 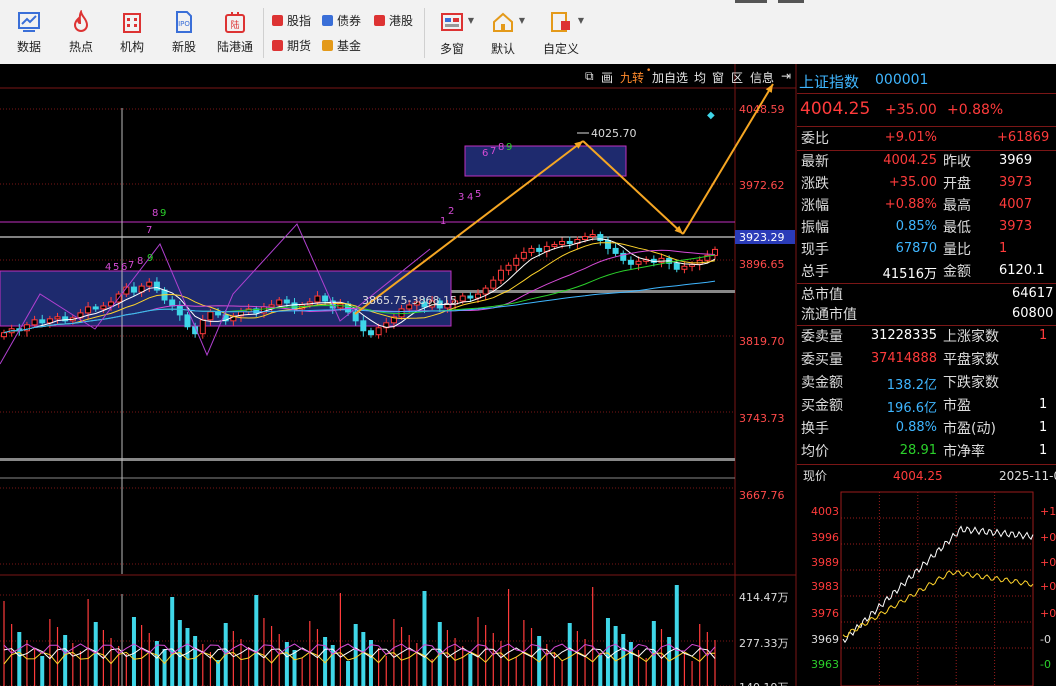 What do you see at coordinates (81, 22) in the screenshot?
I see `flame-icon` at bounding box center [81, 22].